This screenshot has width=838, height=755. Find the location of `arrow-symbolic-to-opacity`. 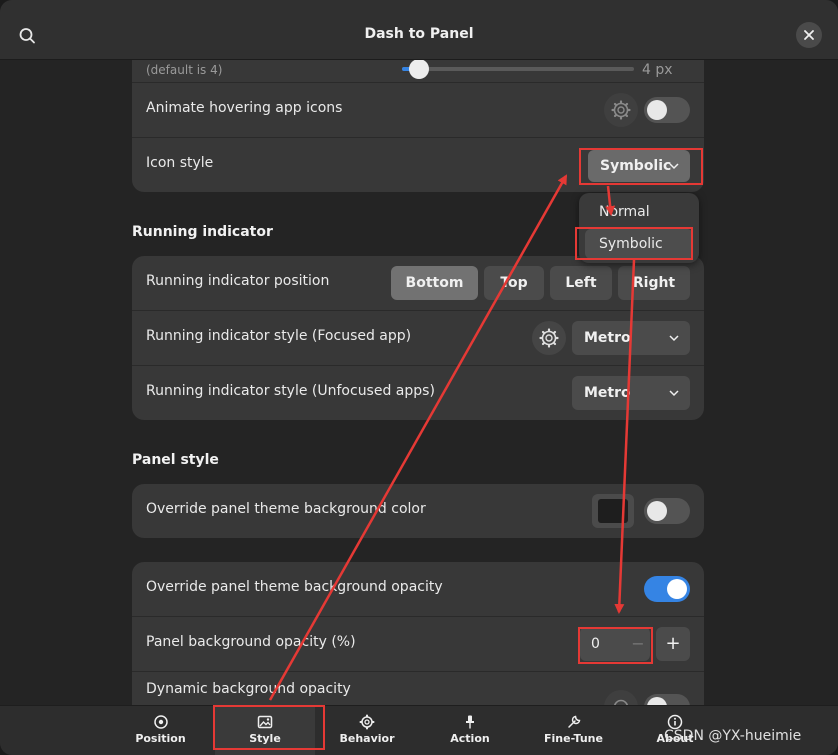

arrow-symbolic-to-opacity is located at coordinates (625, 436).